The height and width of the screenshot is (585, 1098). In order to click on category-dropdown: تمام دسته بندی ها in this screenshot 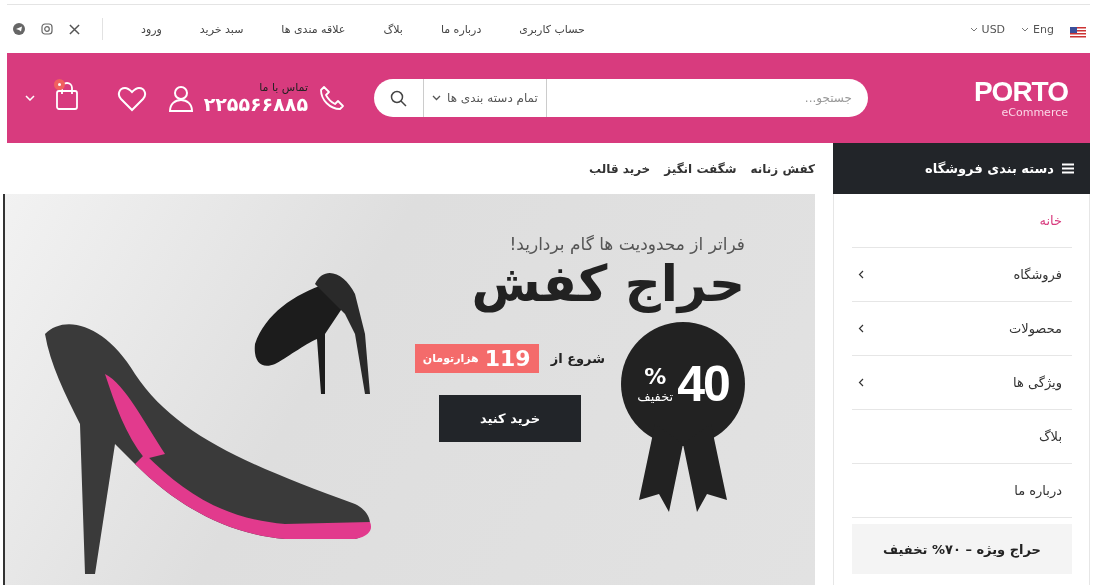, I will do `click(485, 98)`.